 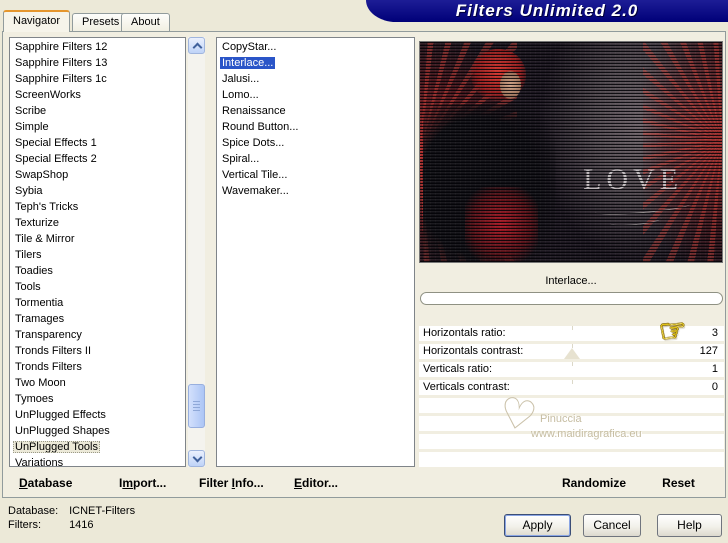 What do you see at coordinates (97, 80) in the screenshot?
I see `category-item: Sapphire Filters 1c` at bounding box center [97, 80].